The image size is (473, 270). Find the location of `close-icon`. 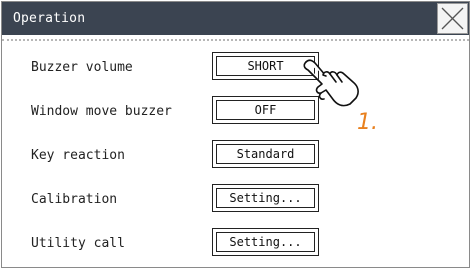

close-icon is located at coordinates (452, 18).